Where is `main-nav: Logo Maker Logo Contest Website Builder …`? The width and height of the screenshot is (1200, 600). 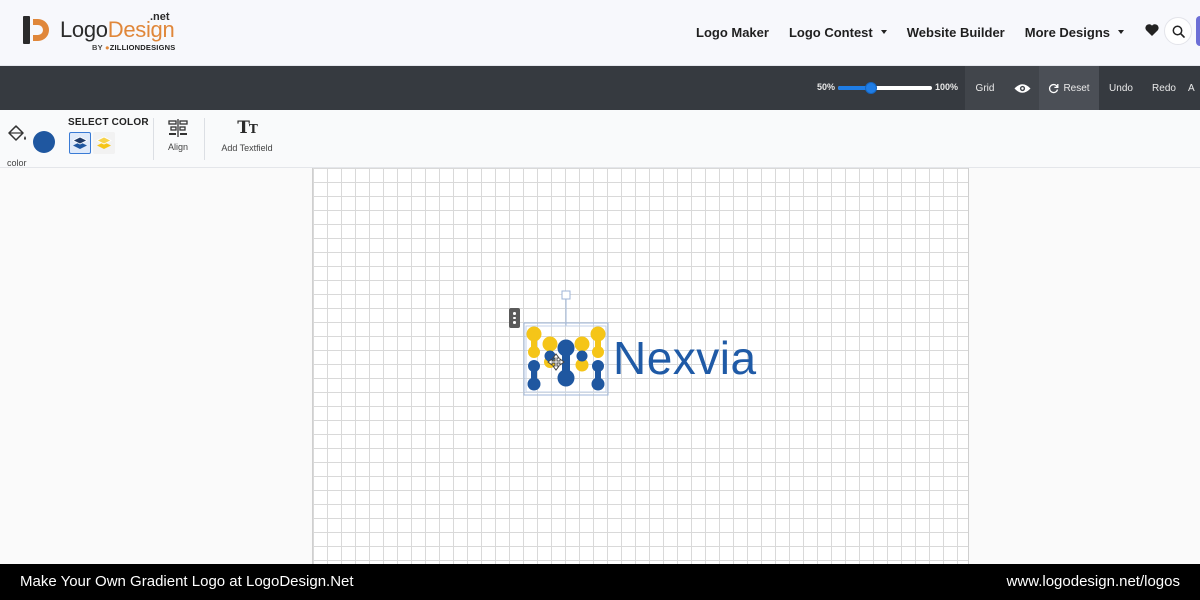 main-nav: Logo Maker Logo Contest Website Builder … is located at coordinates (910, 32).